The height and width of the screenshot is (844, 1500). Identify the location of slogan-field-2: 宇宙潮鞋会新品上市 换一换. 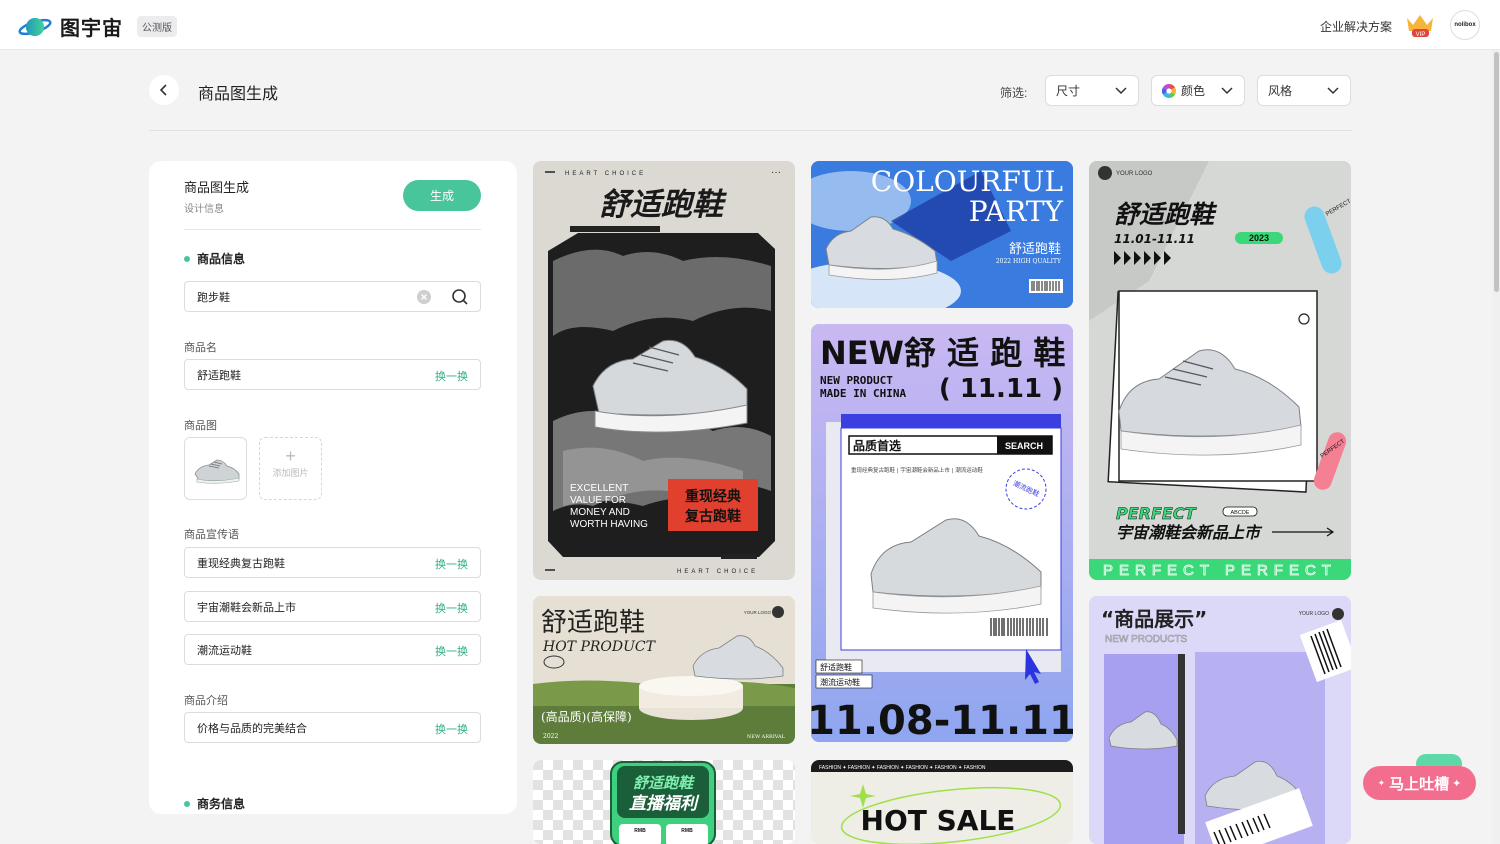
(332, 606).